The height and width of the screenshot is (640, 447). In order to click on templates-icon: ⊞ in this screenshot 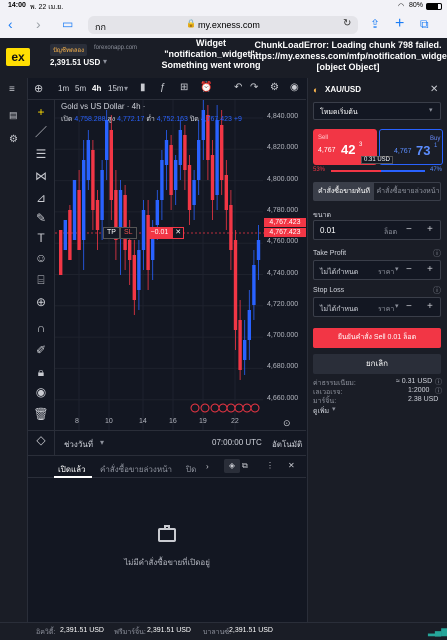, I will do `click(184, 87)`.